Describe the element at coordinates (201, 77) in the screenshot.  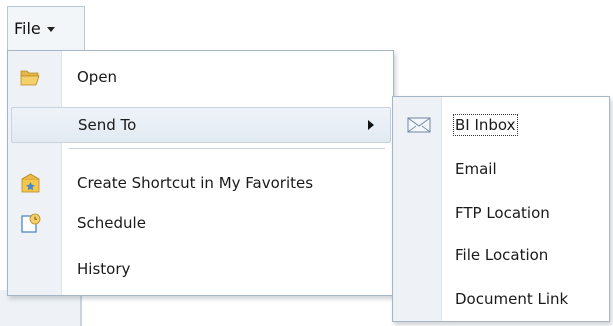
I see `menu-item-open: Open` at that location.